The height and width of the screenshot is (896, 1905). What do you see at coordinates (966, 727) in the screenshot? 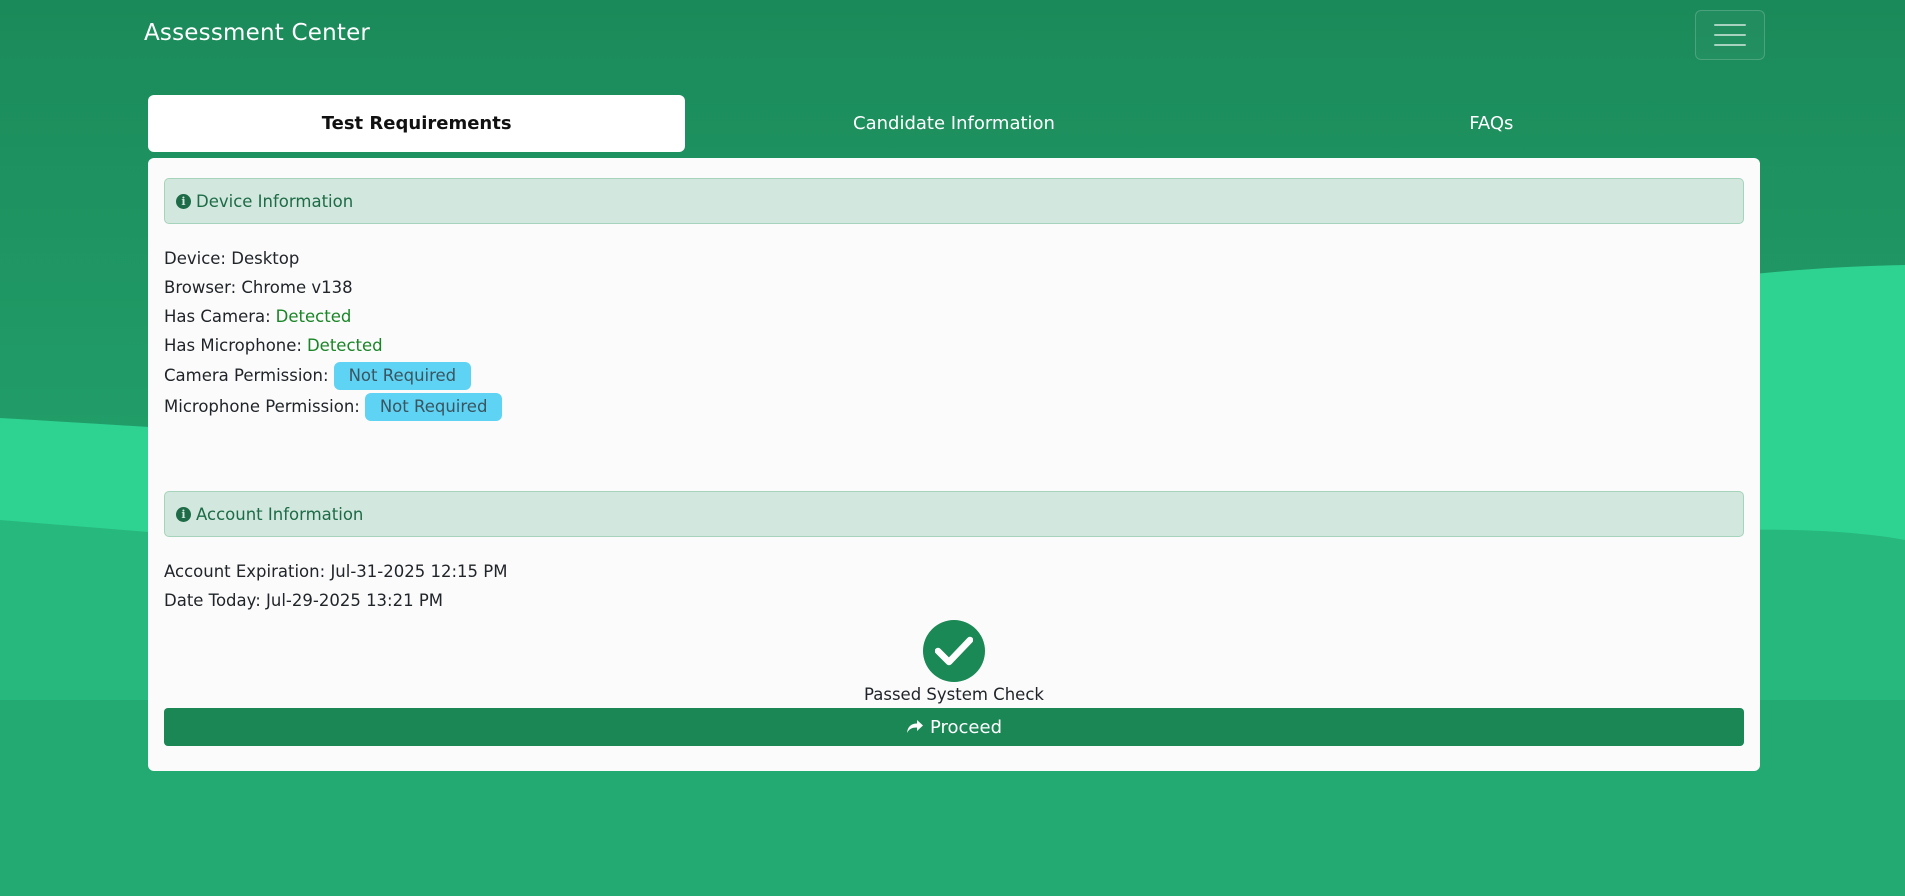
I see `proceed-label: Proceed` at bounding box center [966, 727].